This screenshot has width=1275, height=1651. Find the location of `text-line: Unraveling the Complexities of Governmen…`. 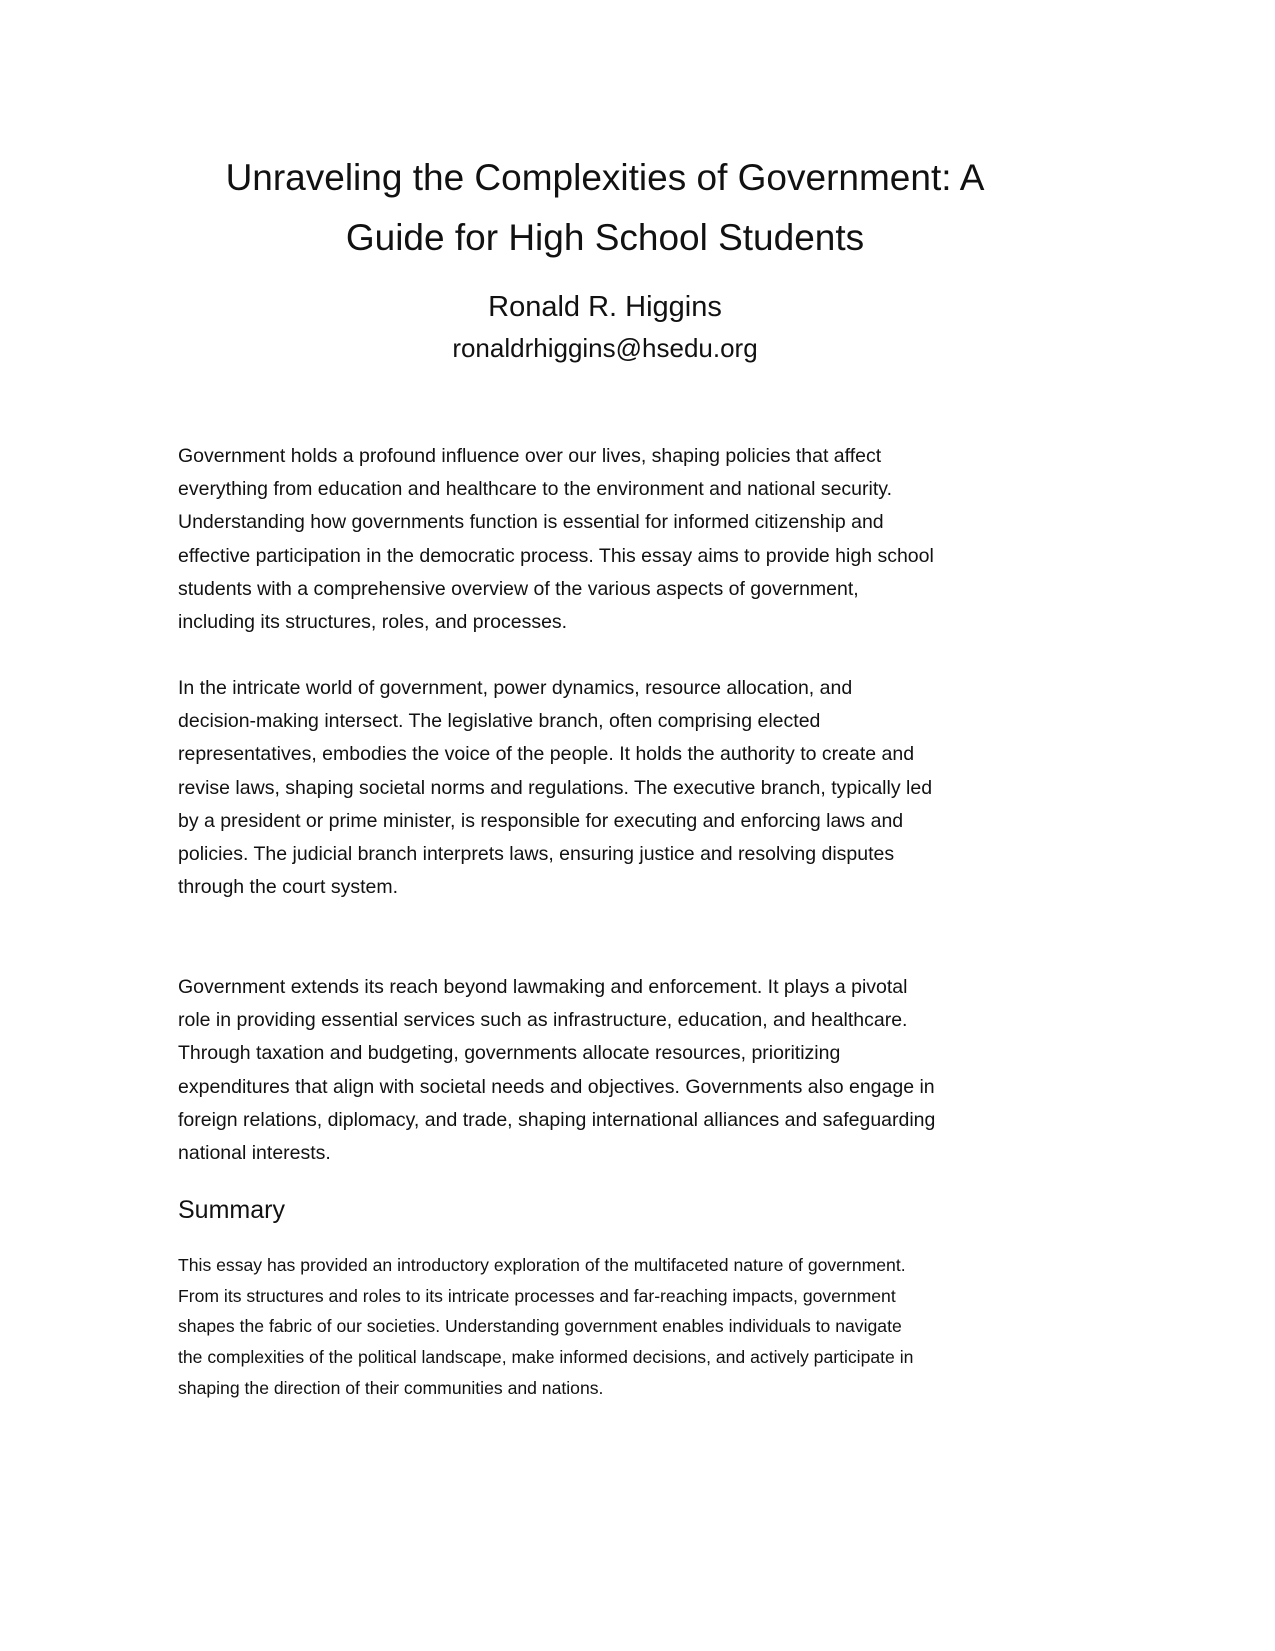

text-line: Unraveling the Complexities of Governmen… is located at coordinates (605, 177).